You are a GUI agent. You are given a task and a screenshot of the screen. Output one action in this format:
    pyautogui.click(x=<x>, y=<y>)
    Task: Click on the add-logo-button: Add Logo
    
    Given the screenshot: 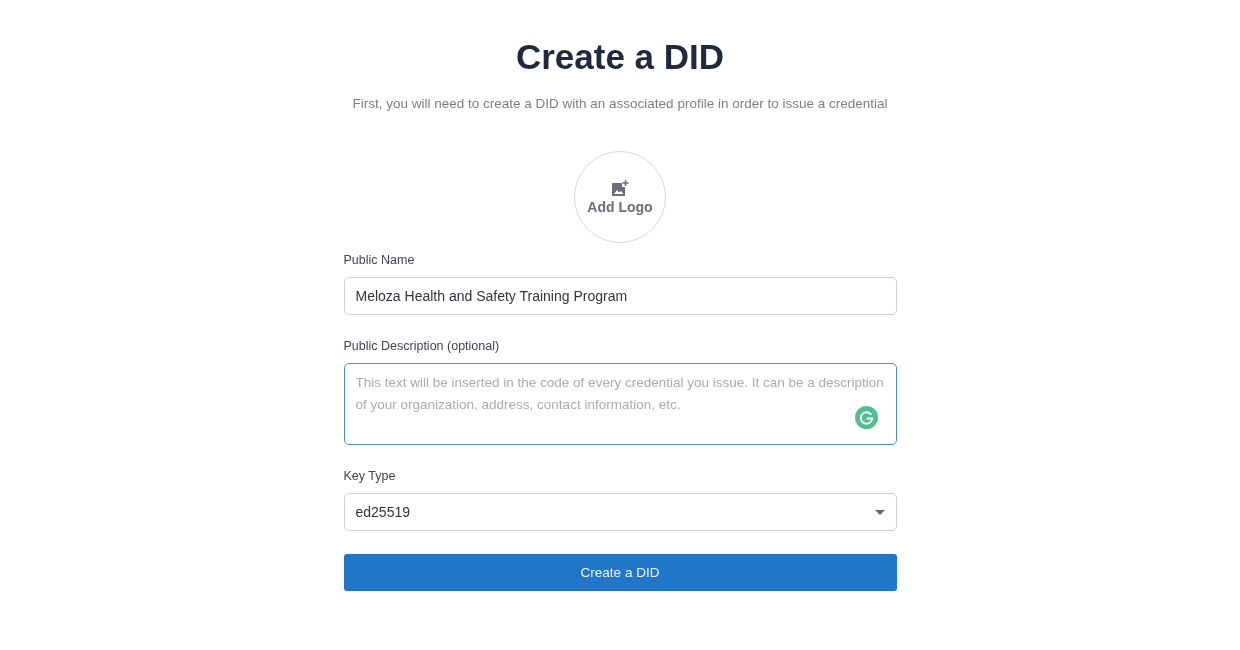 What is the action you would take?
    pyautogui.click(x=620, y=197)
    